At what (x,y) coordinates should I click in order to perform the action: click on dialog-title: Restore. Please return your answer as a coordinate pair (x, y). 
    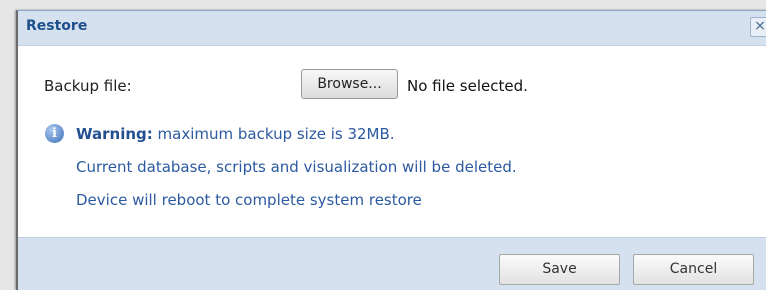
    Looking at the image, I should click on (57, 26).